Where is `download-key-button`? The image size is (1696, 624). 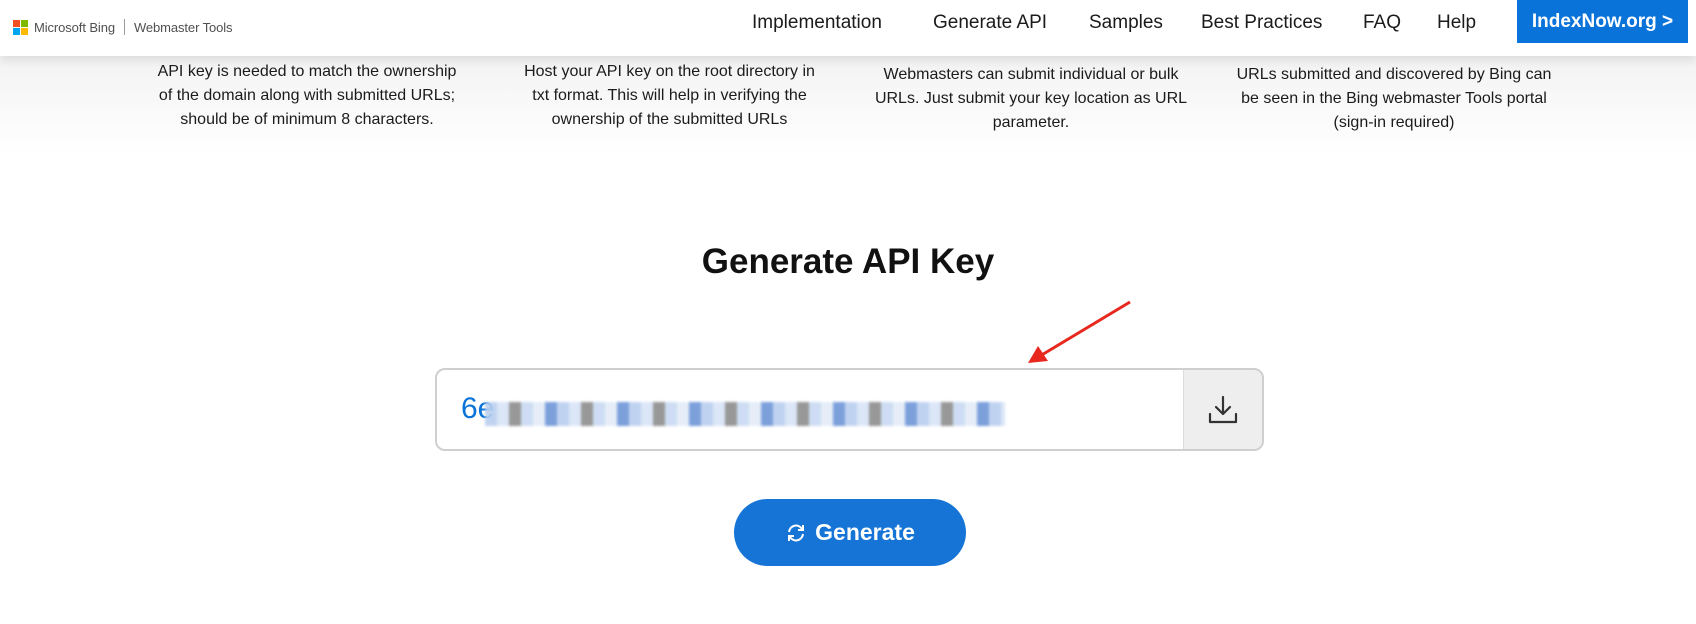 download-key-button is located at coordinates (1222, 409).